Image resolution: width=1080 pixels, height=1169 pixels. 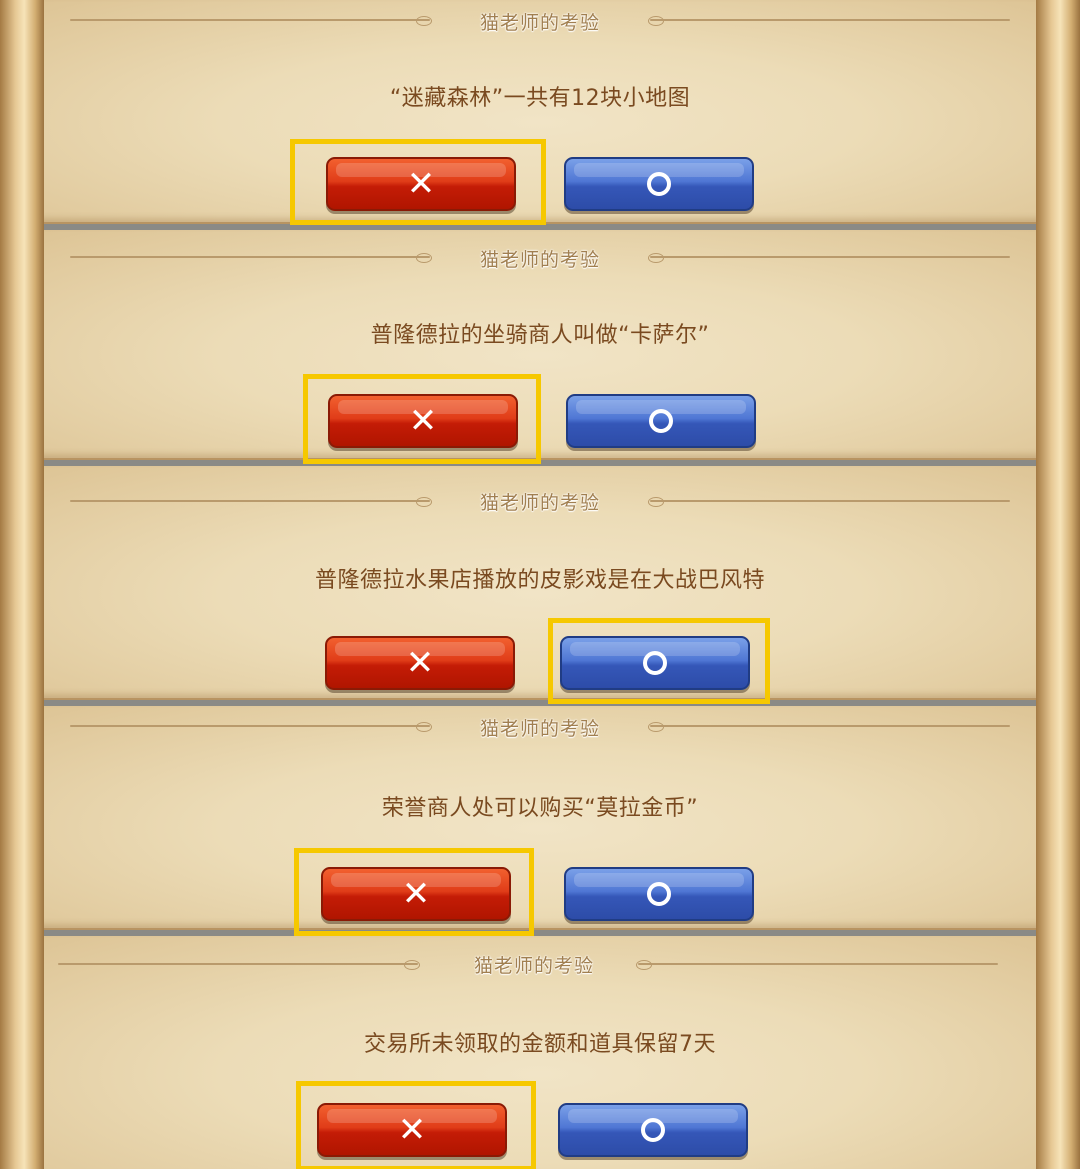 I want to click on question-text: 普隆德拉的坐骑商人叫做“卡萨尔”, so click(x=540, y=335).